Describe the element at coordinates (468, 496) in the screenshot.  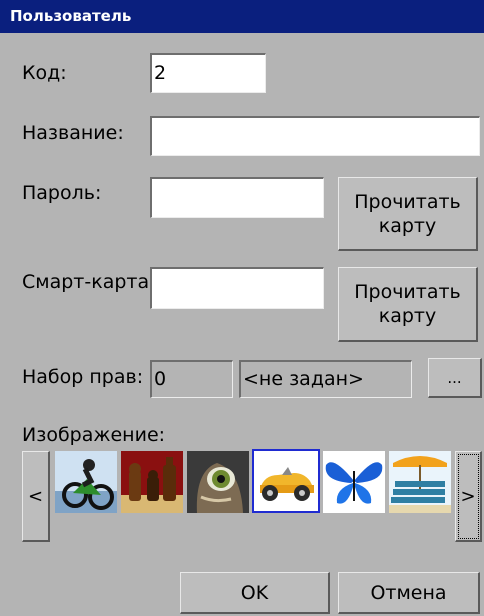
I see `gallery-next-button: >` at that location.